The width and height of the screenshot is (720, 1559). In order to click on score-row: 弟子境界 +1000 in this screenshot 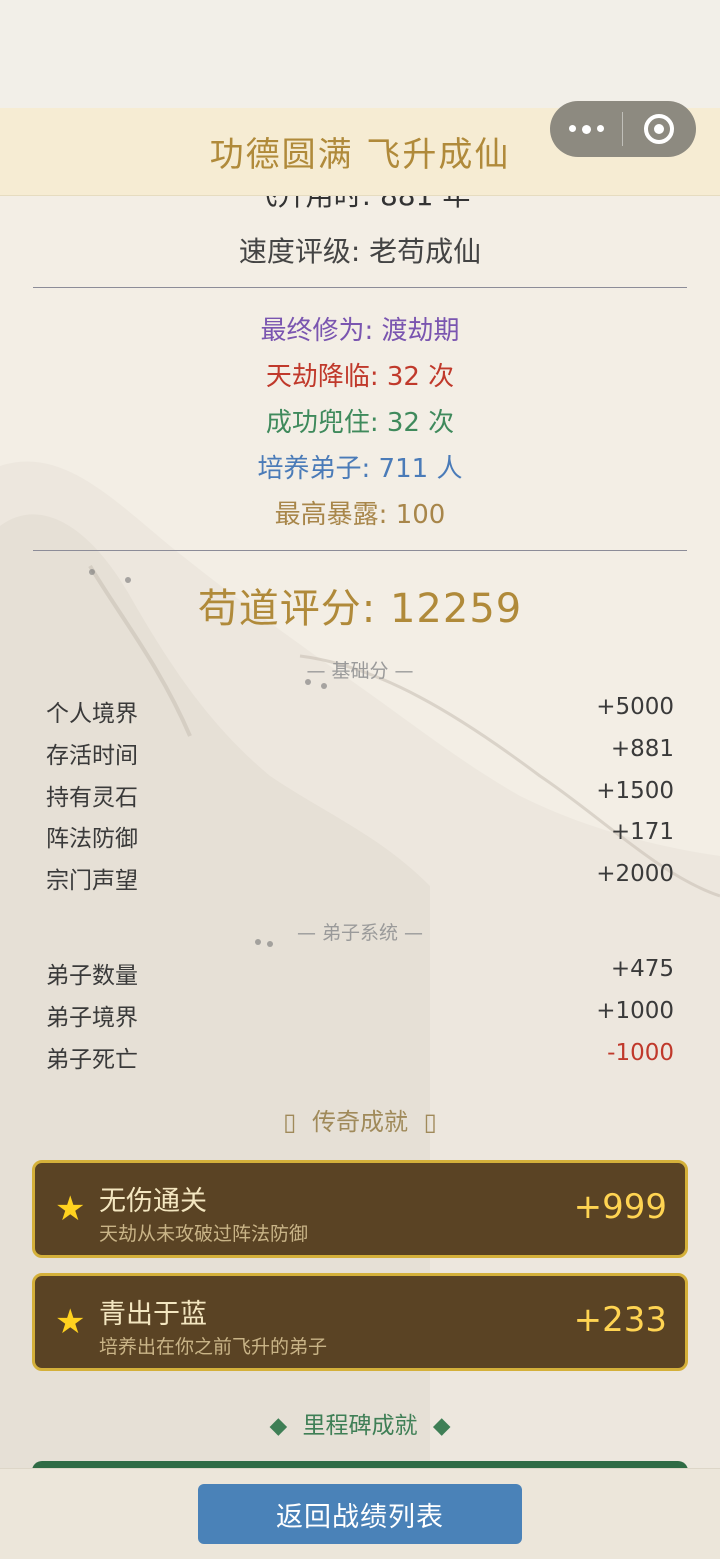, I will do `click(360, 1015)`.